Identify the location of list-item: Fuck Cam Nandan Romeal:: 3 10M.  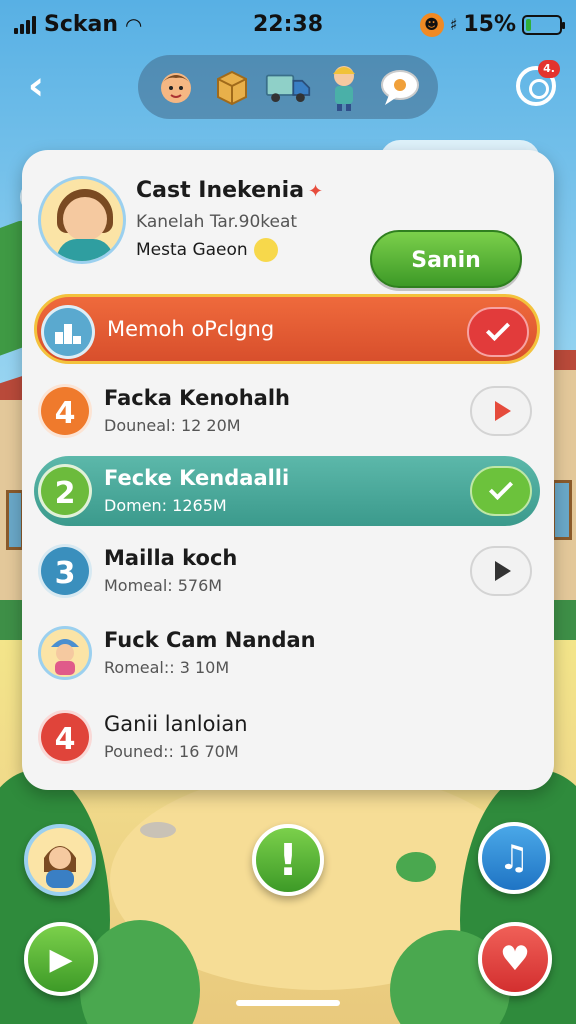
(287, 653).